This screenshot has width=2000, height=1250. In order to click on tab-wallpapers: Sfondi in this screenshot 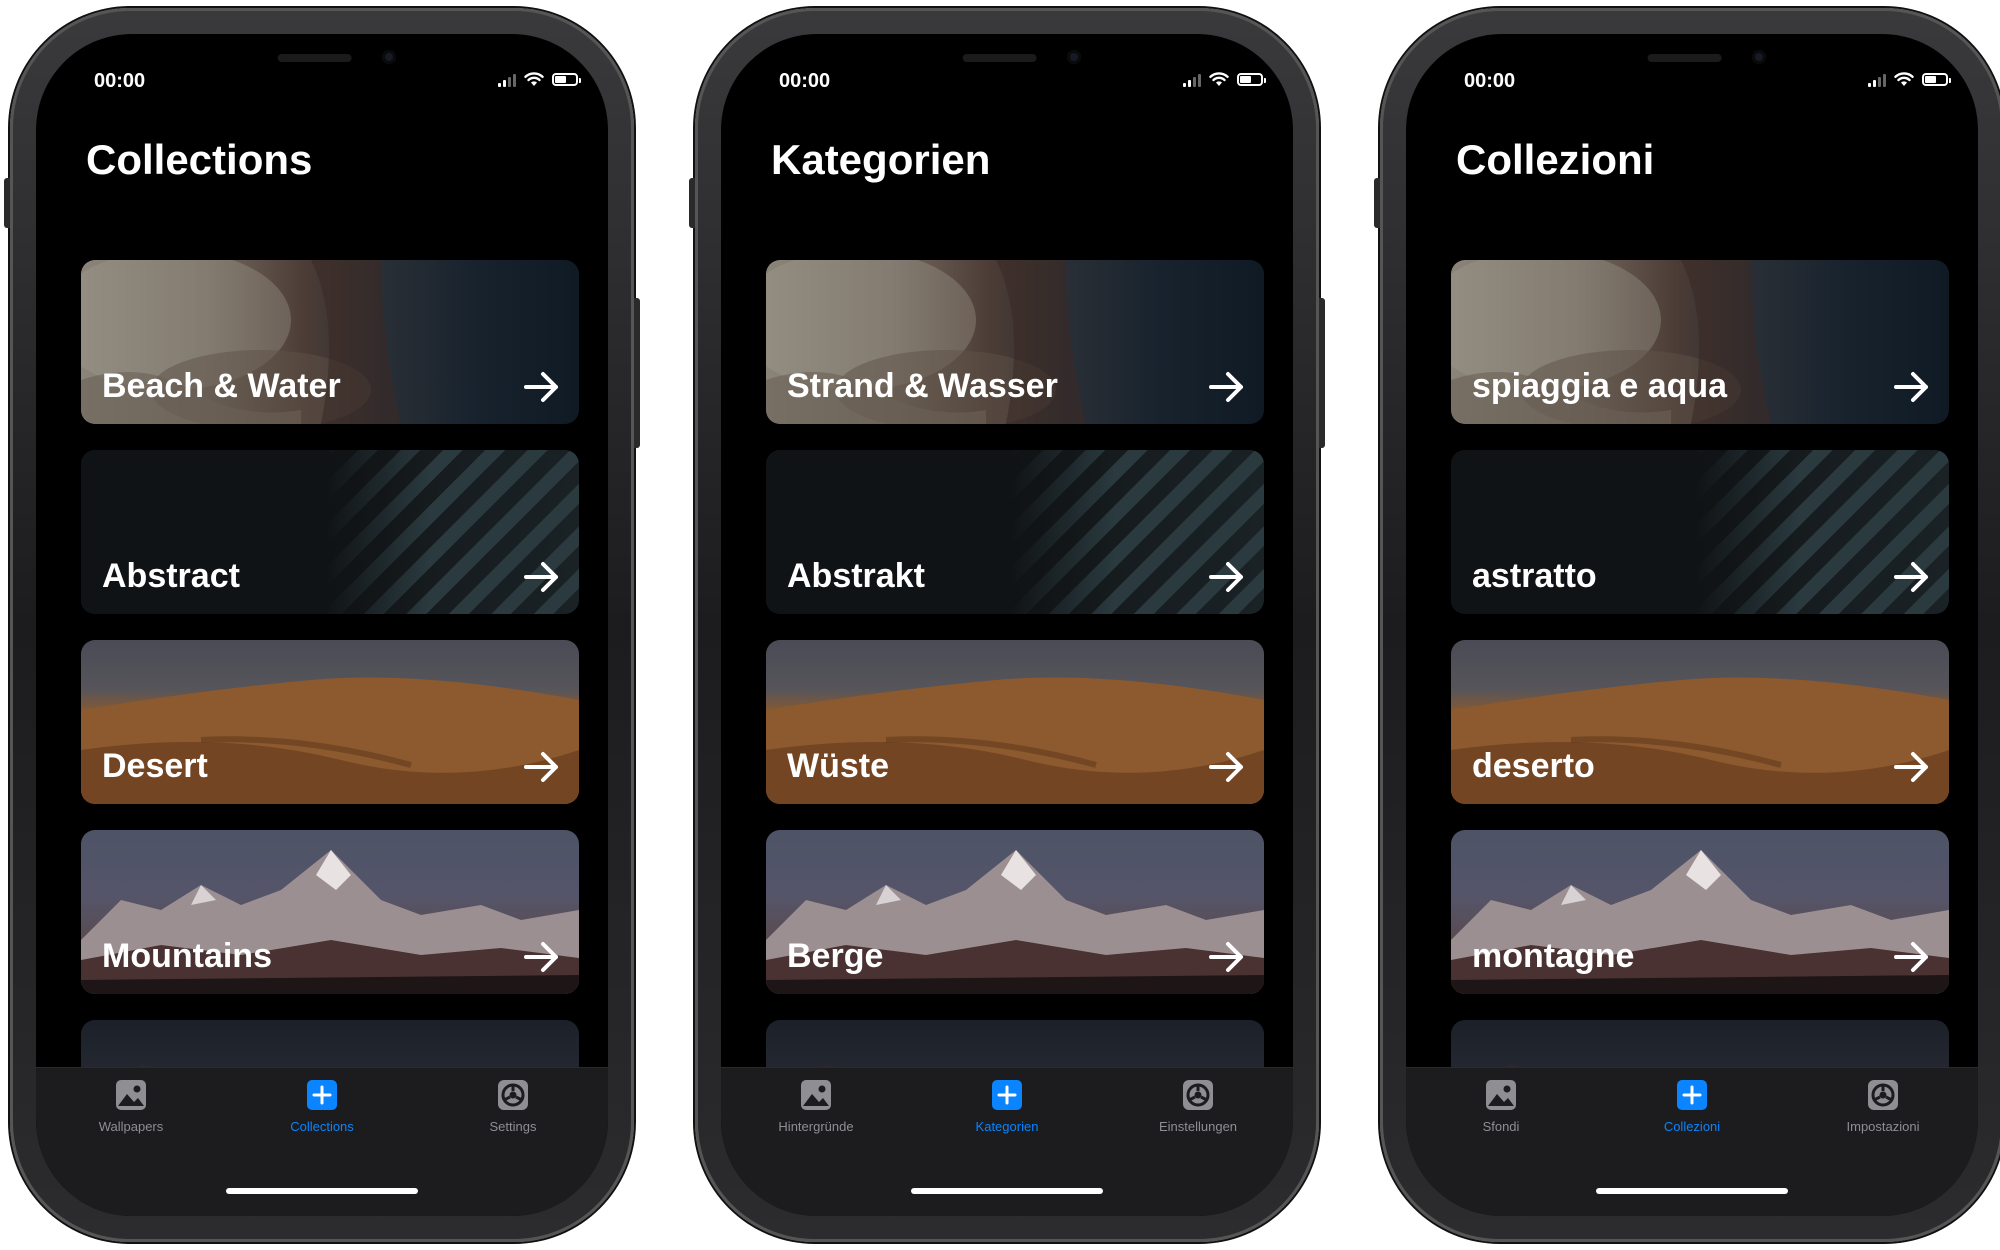, I will do `click(1501, 1106)`.